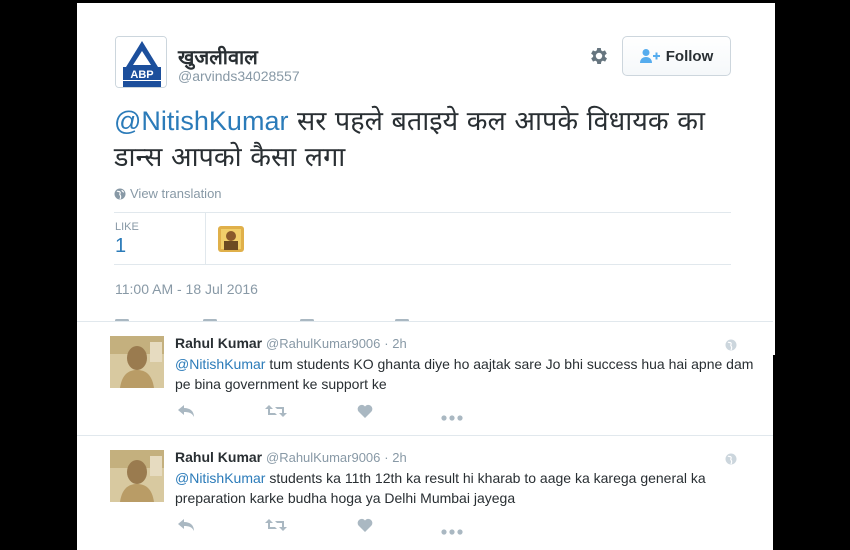 This screenshot has height=550, width=850. I want to click on globe-icon, so click(120, 193).